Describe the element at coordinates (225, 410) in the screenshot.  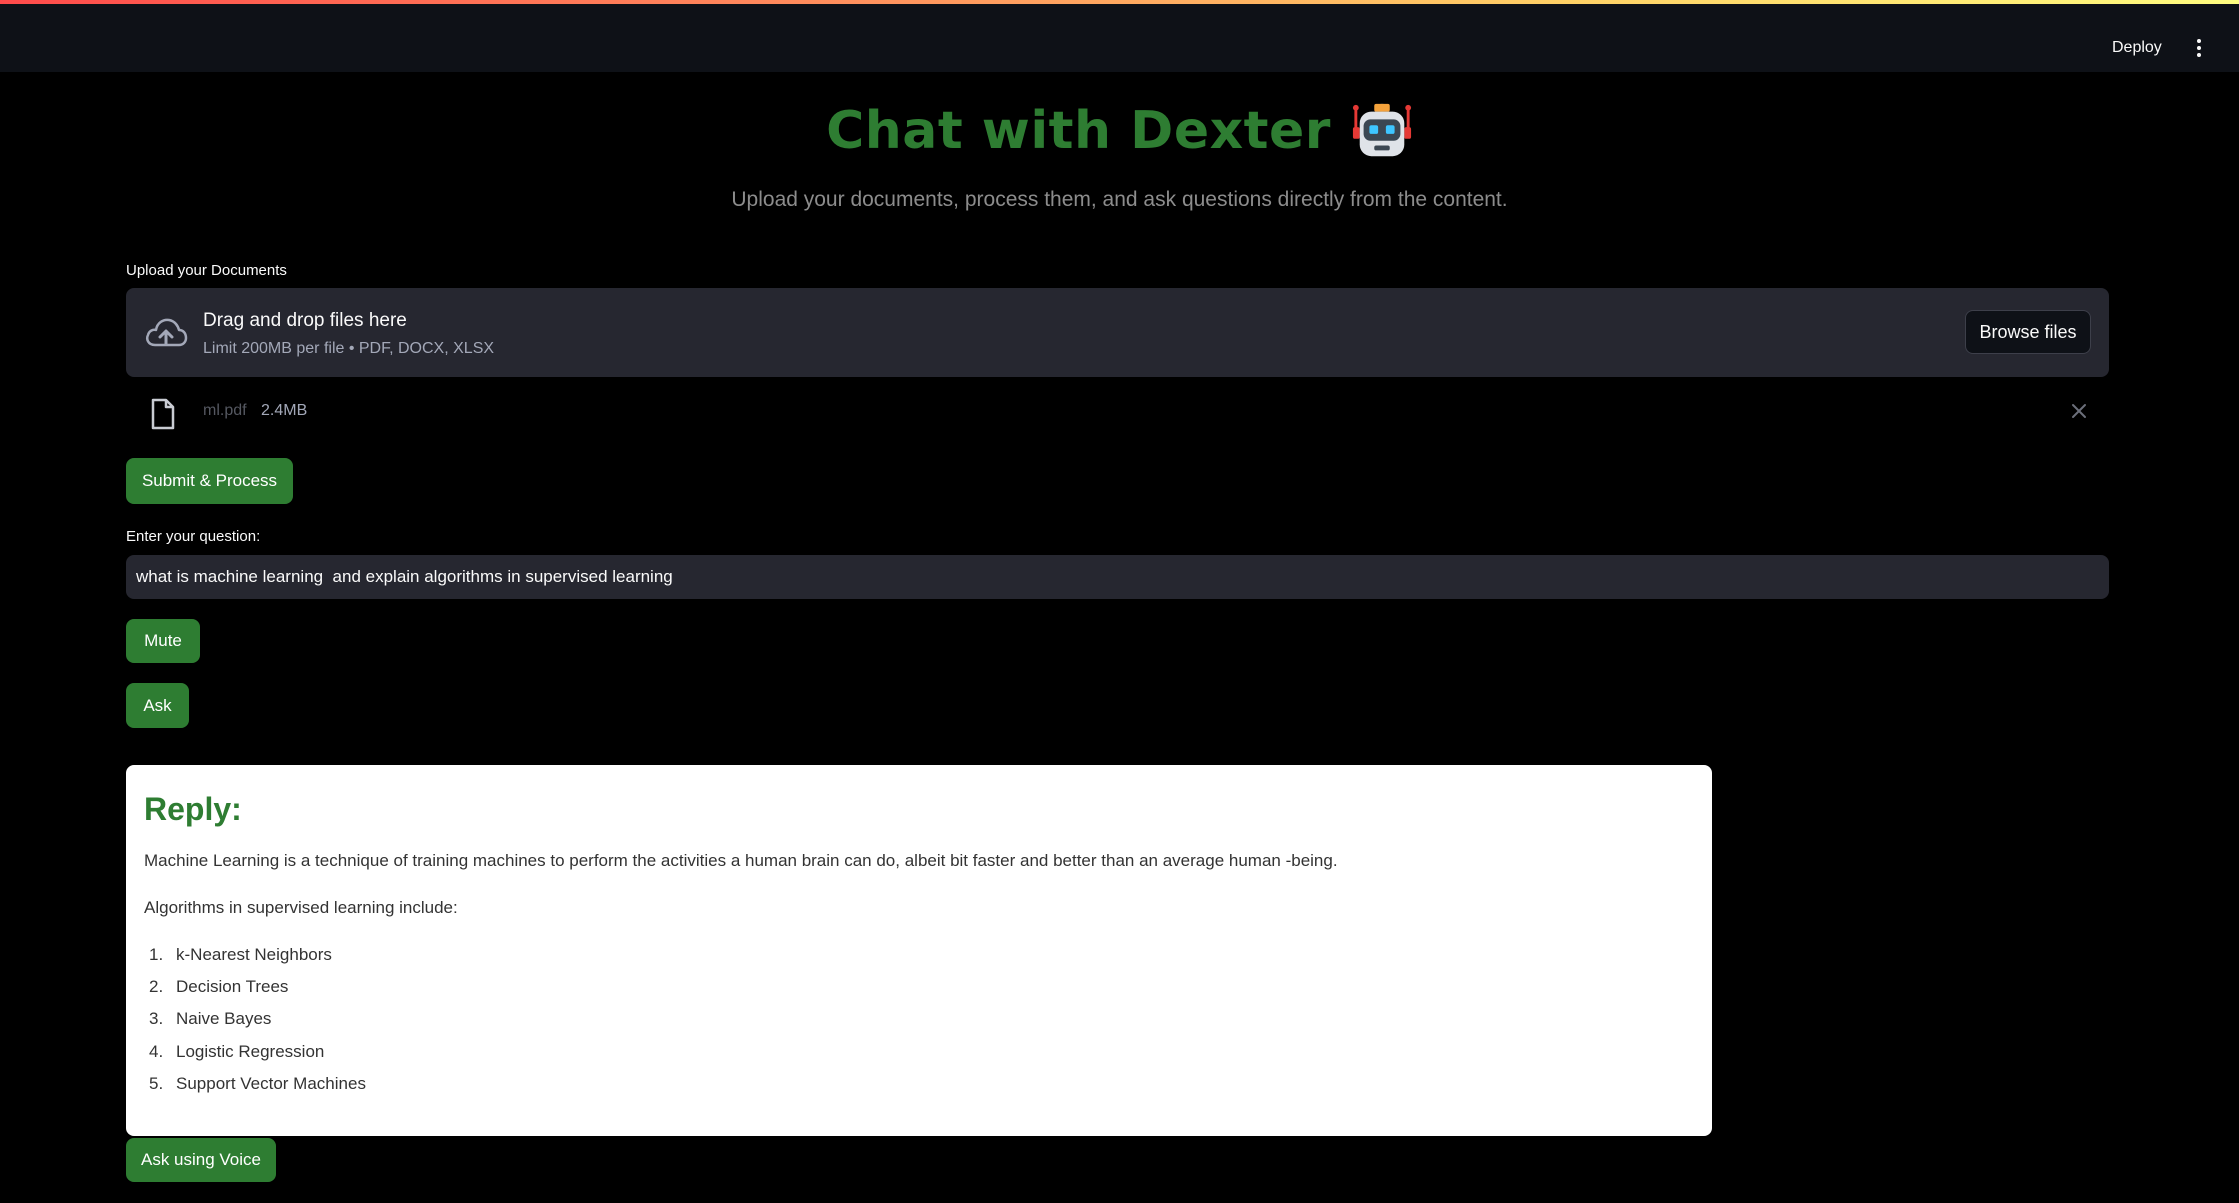
I see `file-name: ml.pdf` at that location.